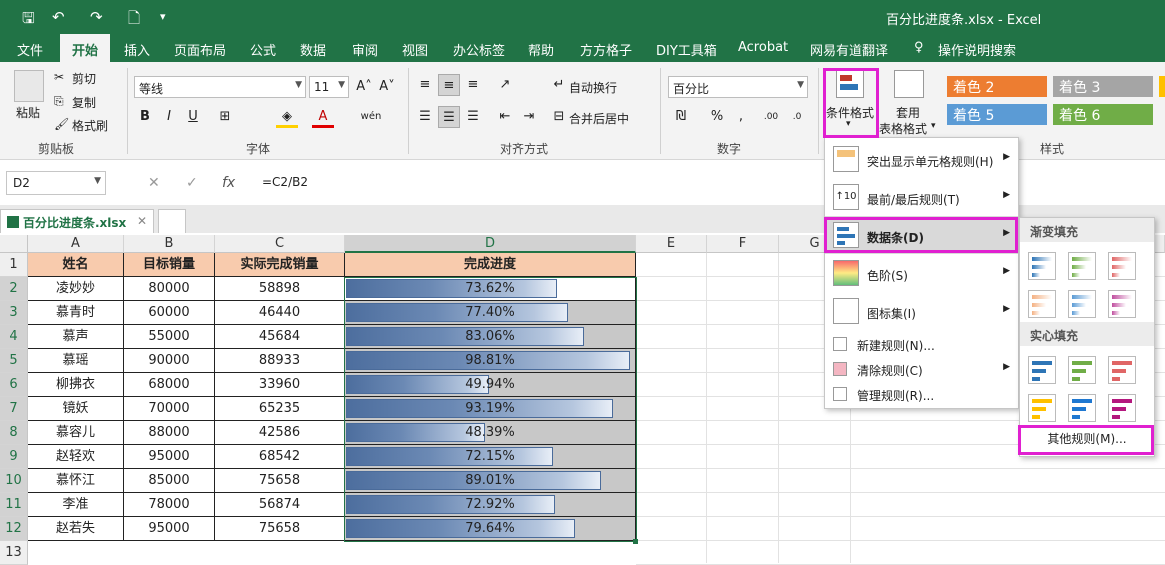  Describe the element at coordinates (425, 85) in the screenshot. I see `align-top-icon: ≡` at that location.